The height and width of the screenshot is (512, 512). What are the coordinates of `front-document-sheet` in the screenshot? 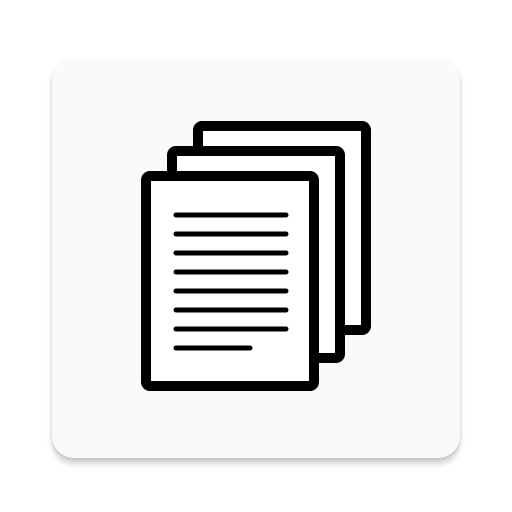 It's located at (230, 281).